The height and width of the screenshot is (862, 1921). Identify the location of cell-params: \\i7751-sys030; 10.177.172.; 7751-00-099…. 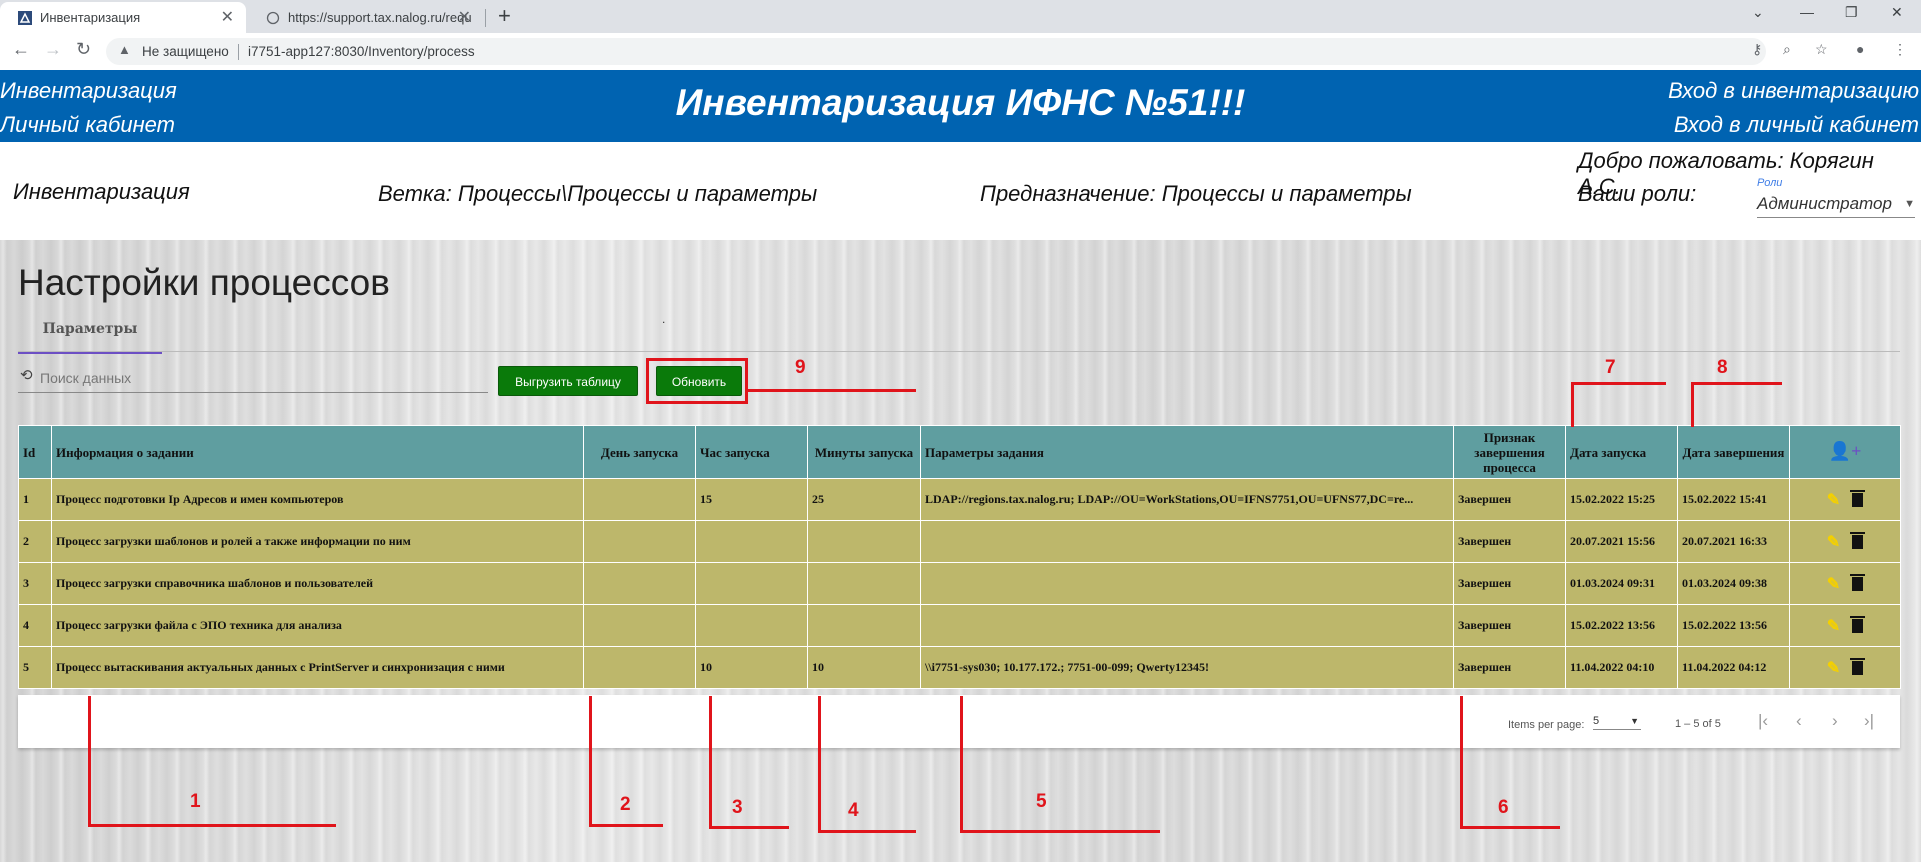
(1187, 667).